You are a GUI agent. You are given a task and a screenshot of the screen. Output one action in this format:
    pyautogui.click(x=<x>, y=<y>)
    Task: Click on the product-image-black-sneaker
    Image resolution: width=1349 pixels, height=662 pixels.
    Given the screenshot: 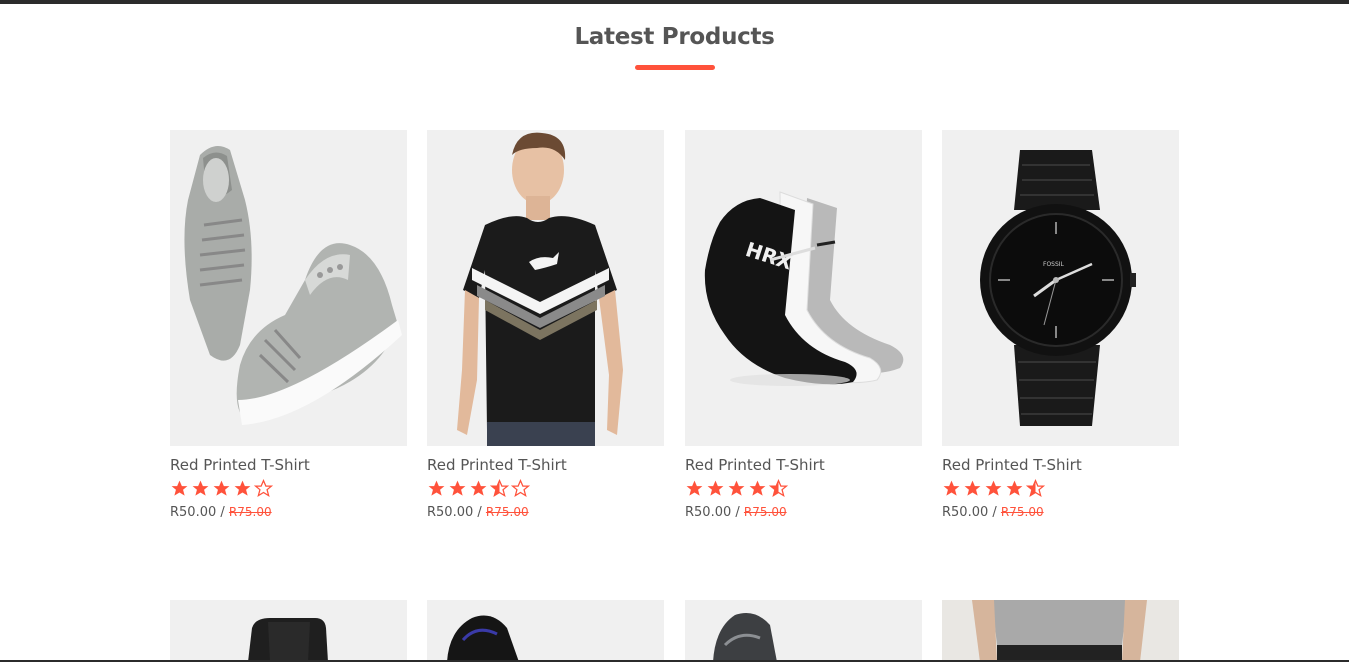 What is the action you would take?
    pyautogui.click(x=545, y=631)
    